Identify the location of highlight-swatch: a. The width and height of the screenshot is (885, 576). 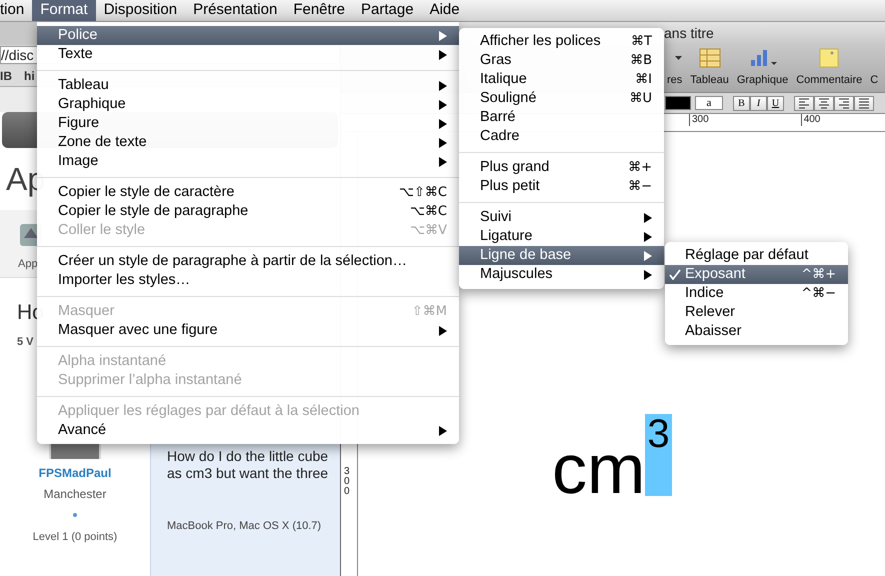
(709, 103).